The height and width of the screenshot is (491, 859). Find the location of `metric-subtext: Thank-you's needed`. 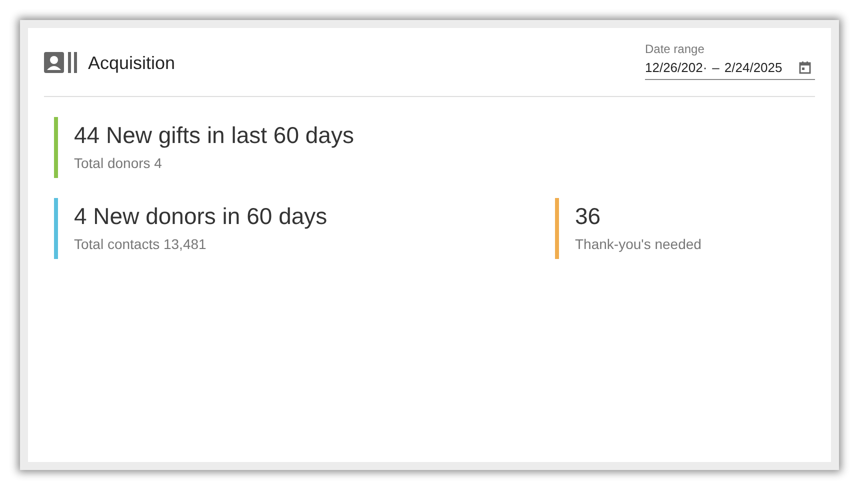

metric-subtext: Thank-you's needed is located at coordinates (638, 244).